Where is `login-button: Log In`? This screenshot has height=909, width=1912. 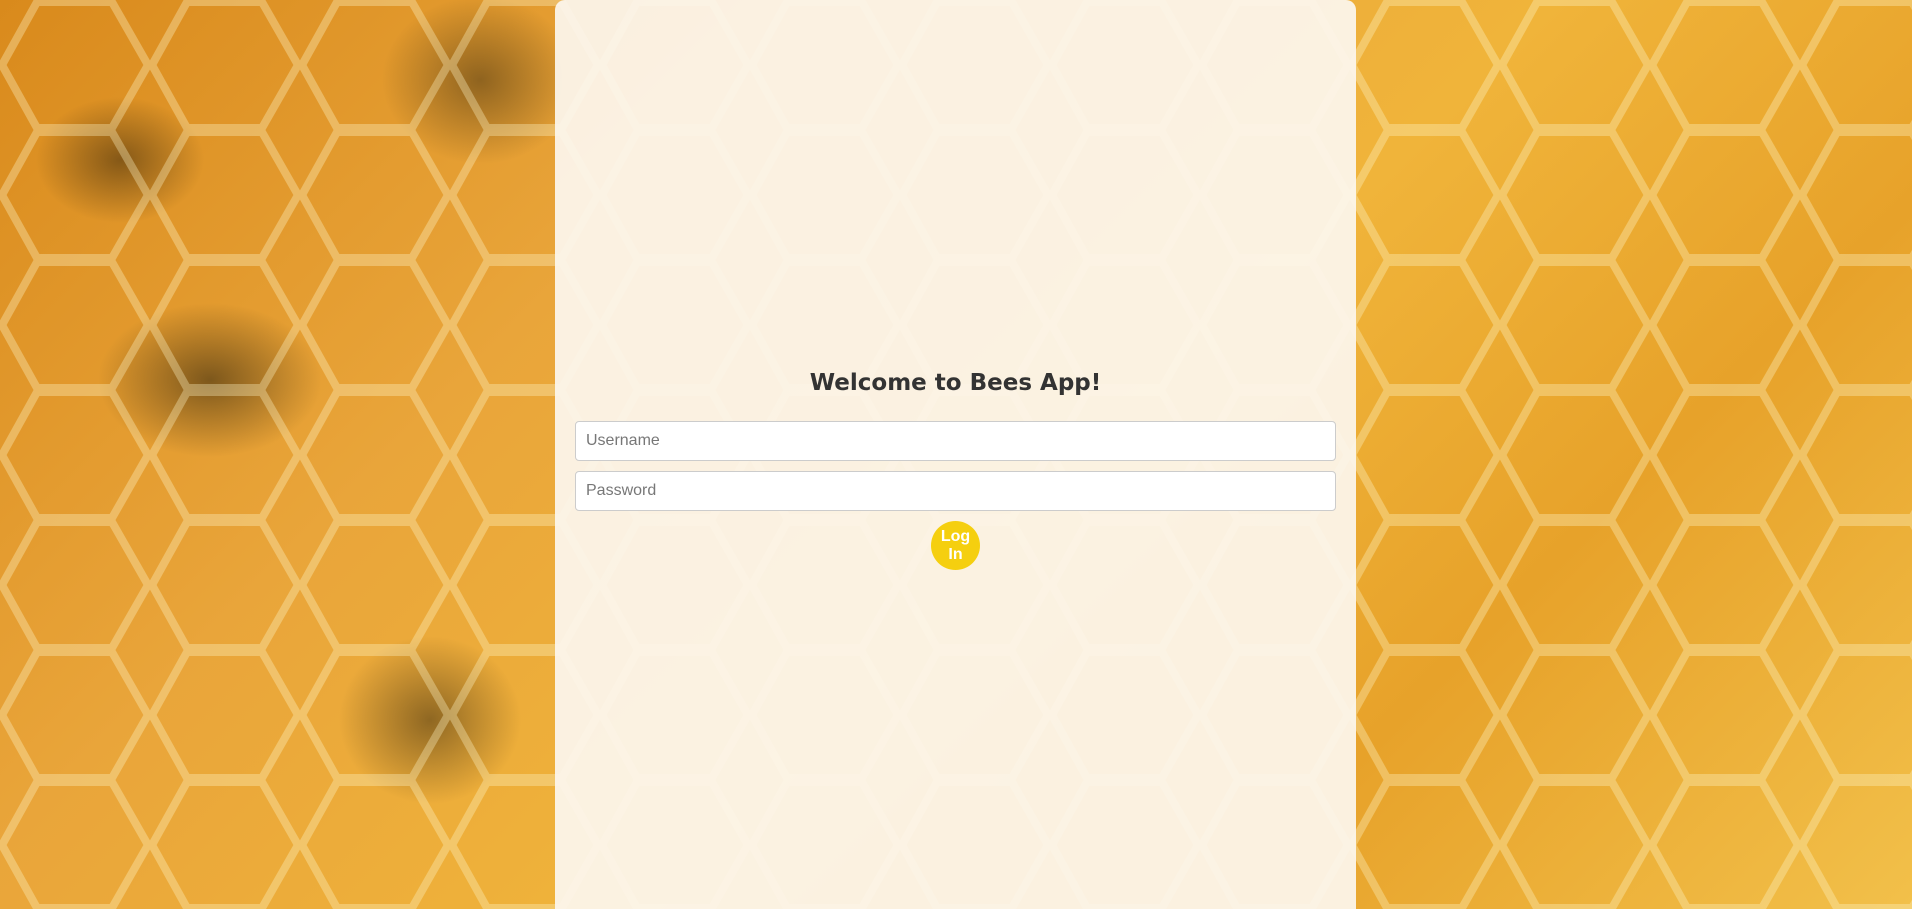
login-button: Log In is located at coordinates (955, 545).